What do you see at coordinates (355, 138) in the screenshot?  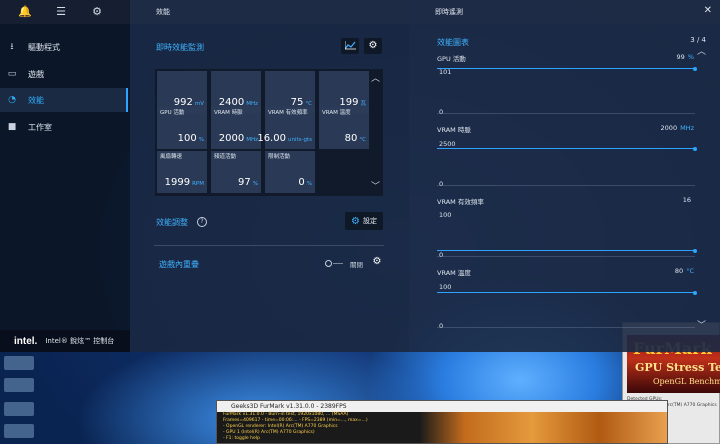 I see `tile-value: 80 °C` at bounding box center [355, 138].